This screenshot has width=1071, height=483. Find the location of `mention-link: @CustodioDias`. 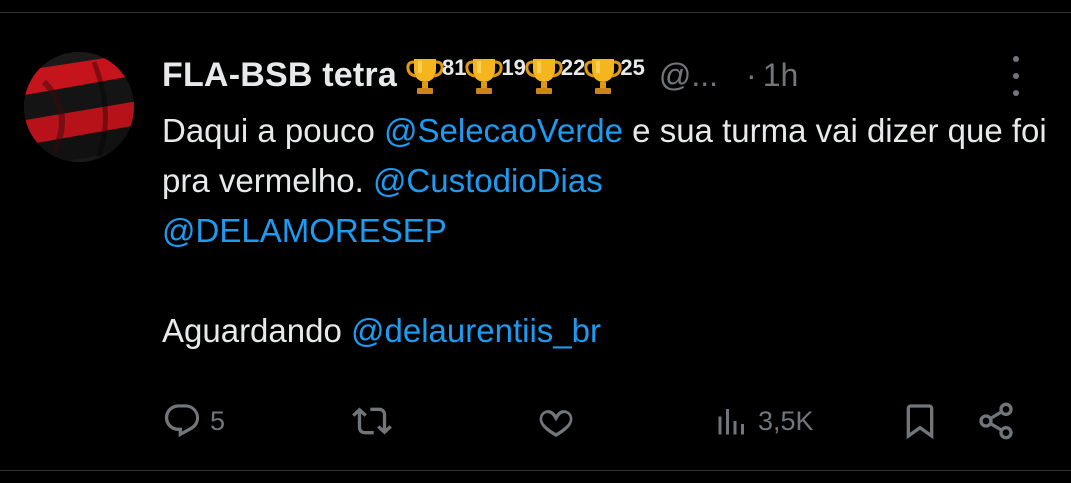

mention-link: @CustodioDias is located at coordinates (488, 180).